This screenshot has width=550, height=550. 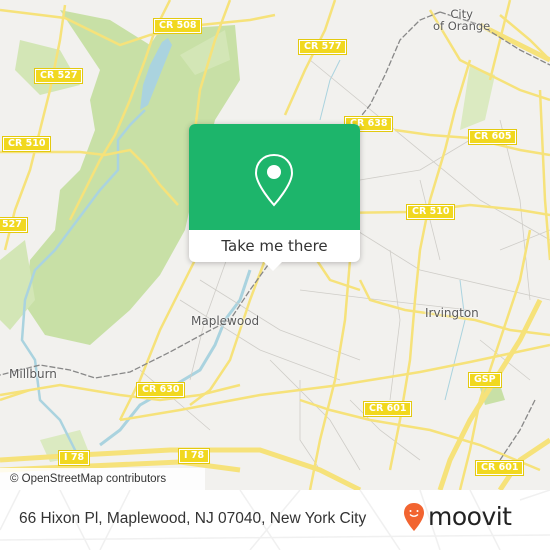 I want to click on location-popup: Take me there, so click(x=274, y=197).